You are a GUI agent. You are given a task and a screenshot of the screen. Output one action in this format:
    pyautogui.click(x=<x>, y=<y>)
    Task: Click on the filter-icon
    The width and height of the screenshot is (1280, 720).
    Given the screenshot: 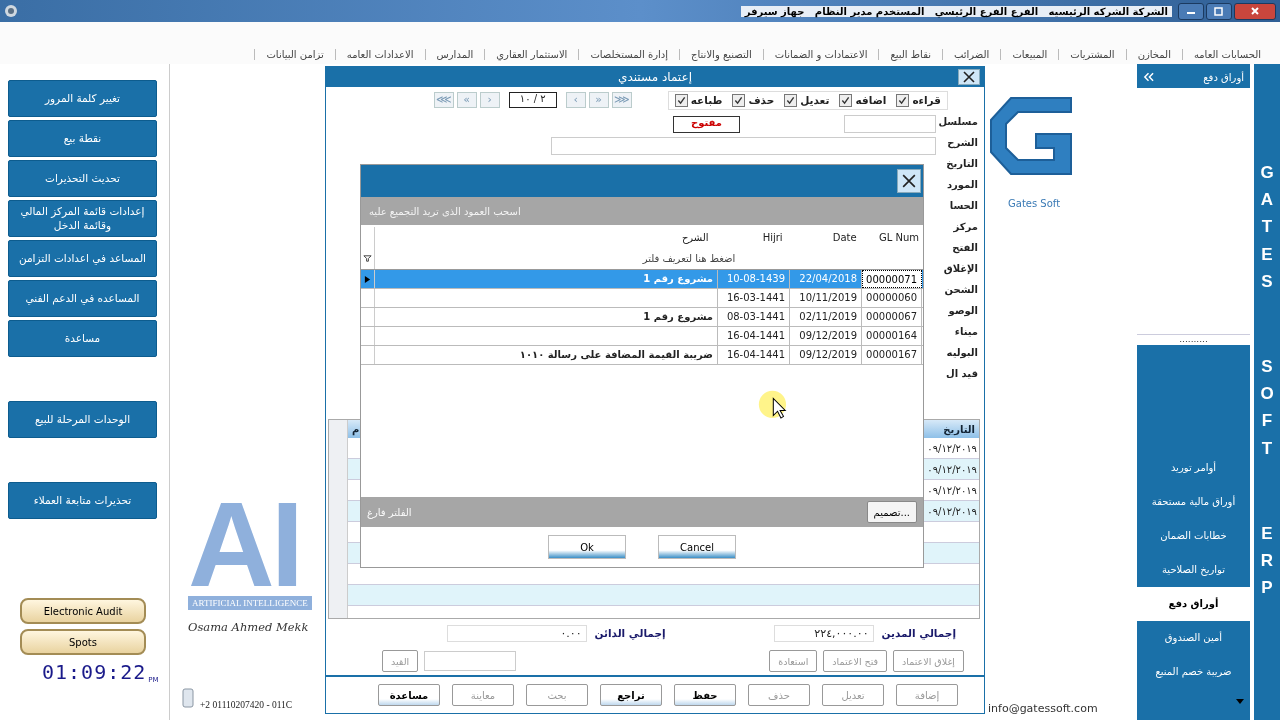 What is the action you would take?
    pyautogui.click(x=367, y=258)
    